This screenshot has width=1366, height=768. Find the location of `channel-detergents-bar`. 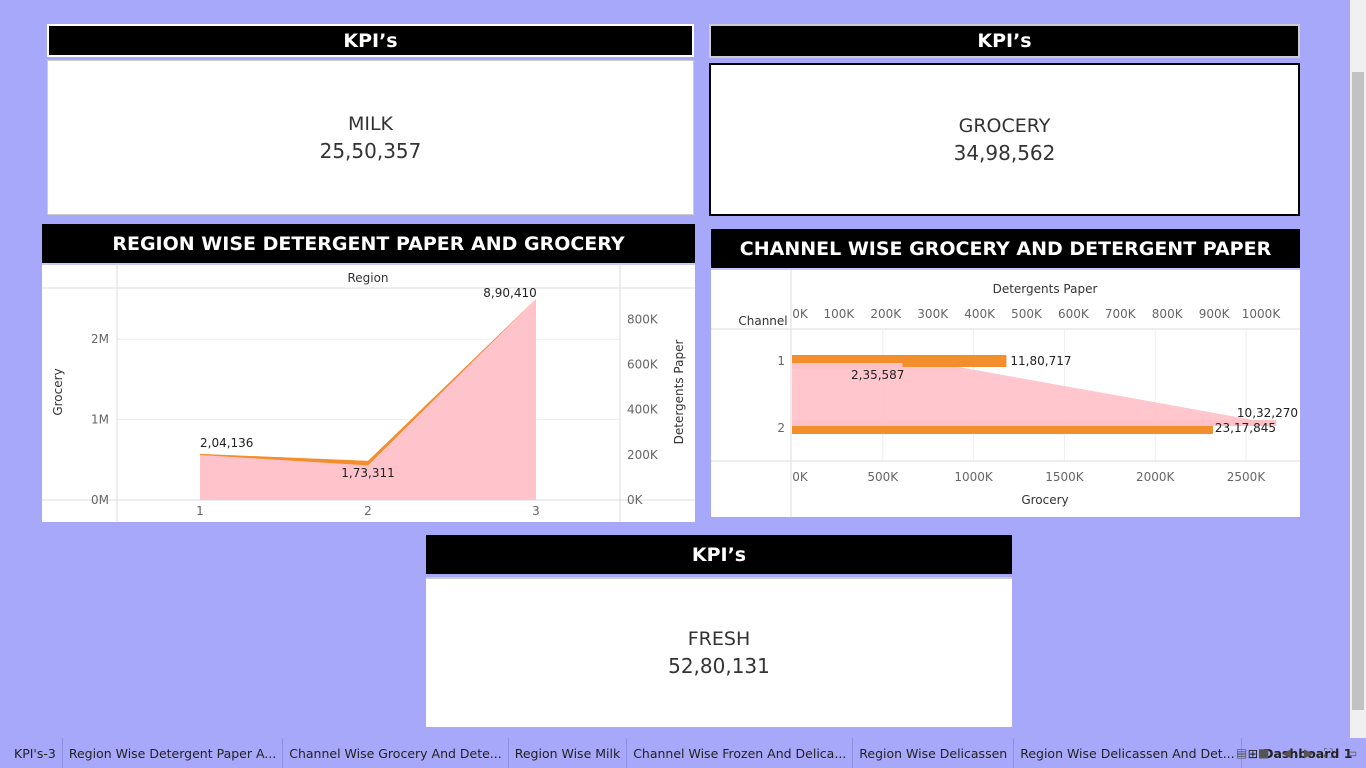

channel-detergents-bar is located at coordinates (1034, 423).